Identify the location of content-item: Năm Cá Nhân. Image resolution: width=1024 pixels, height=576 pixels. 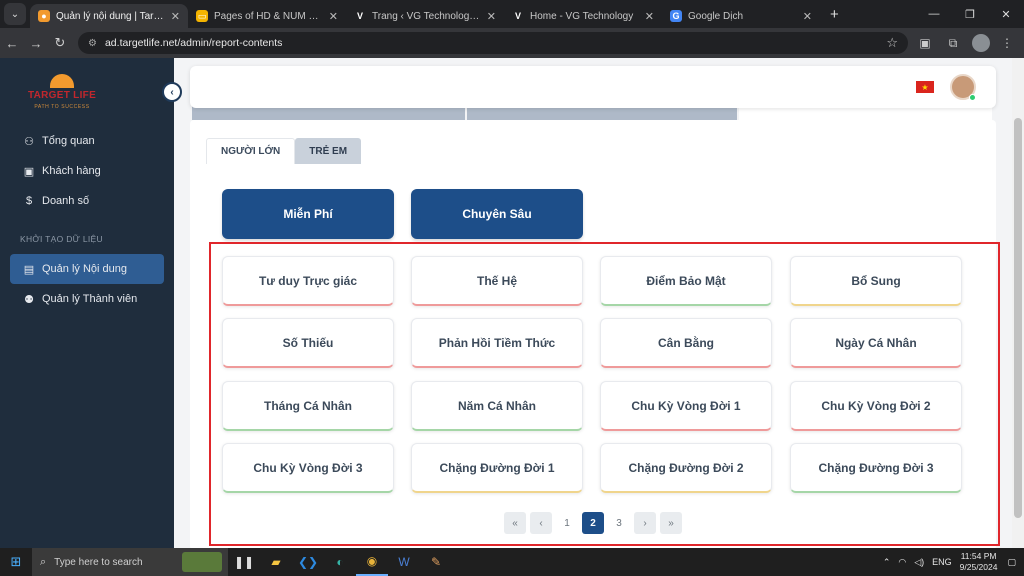
(497, 406).